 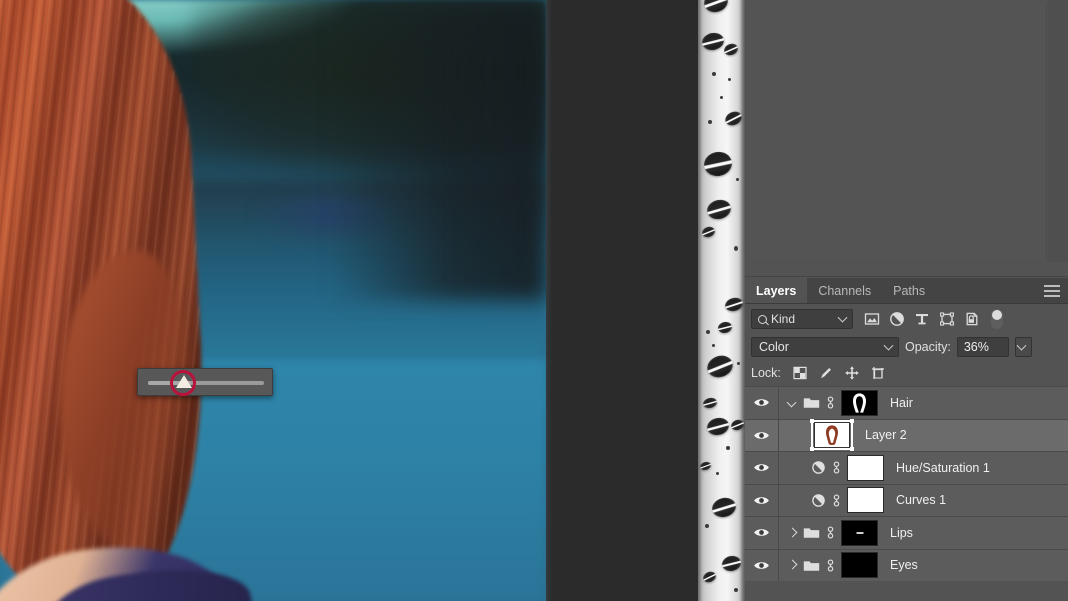 I want to click on hamburger-menu-icon, so click(x=1052, y=291).